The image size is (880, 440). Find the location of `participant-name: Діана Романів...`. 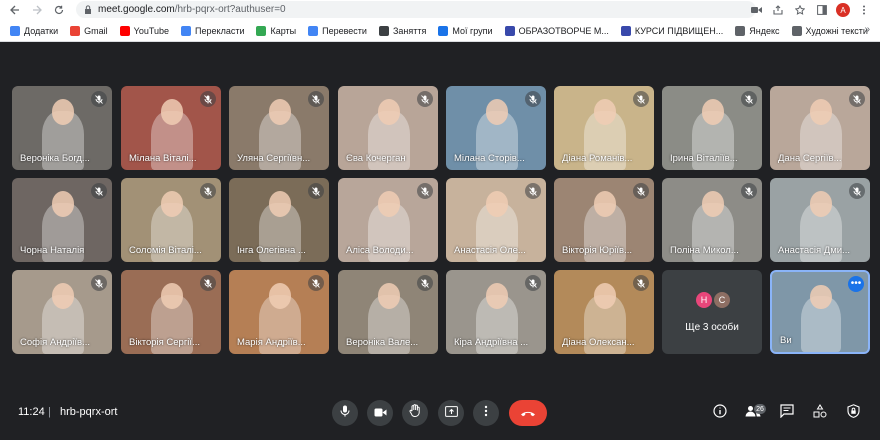

participant-name: Діана Романів... is located at coordinates (597, 158).